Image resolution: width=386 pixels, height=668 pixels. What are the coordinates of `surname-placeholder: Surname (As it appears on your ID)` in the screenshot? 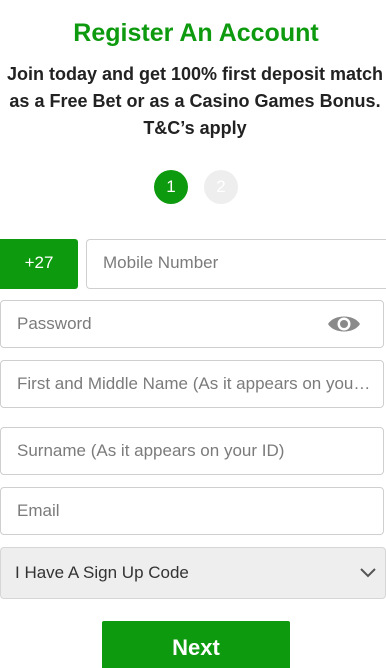 It's located at (151, 450).